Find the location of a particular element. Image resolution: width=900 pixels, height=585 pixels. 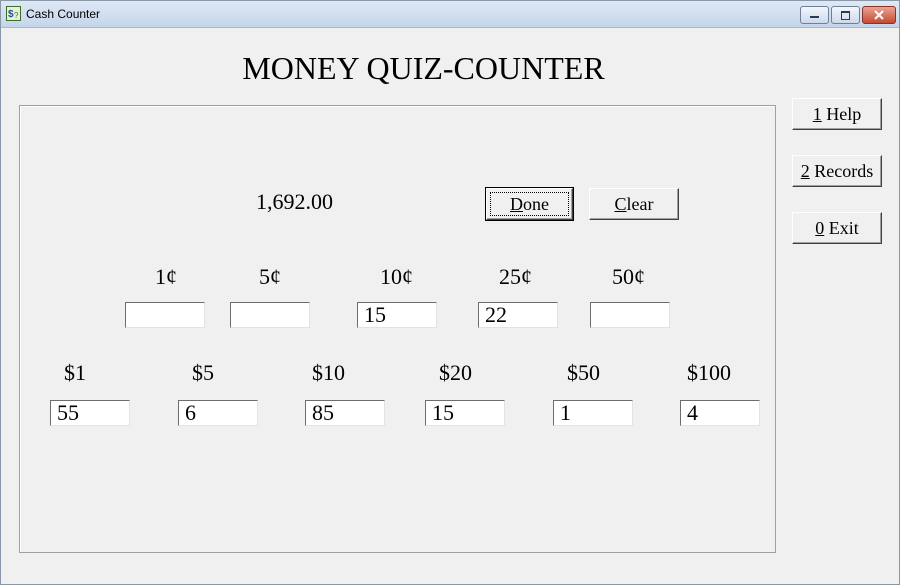

coin-input-50c is located at coordinates (630, 315).